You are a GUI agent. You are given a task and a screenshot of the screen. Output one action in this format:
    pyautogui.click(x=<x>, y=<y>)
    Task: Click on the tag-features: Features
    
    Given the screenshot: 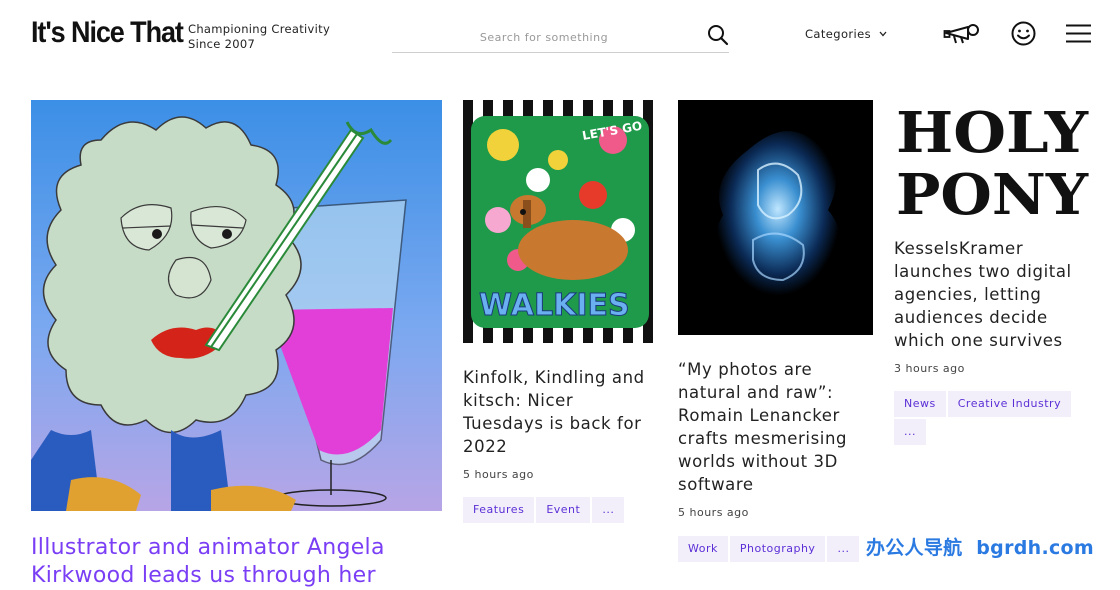 What is the action you would take?
    pyautogui.click(x=499, y=510)
    